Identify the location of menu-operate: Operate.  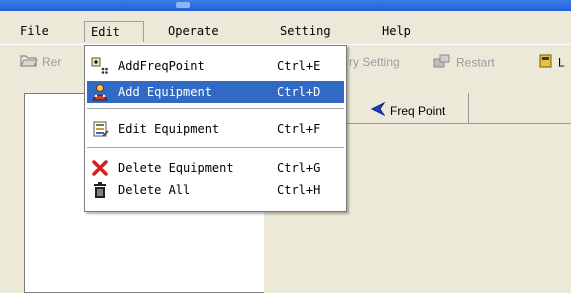
(193, 31).